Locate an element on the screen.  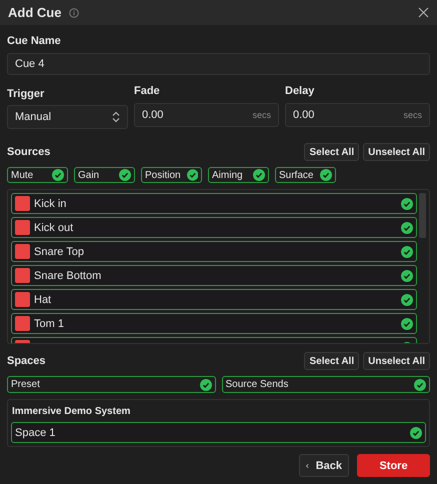
trigger-select: Manual is located at coordinates (67, 117).